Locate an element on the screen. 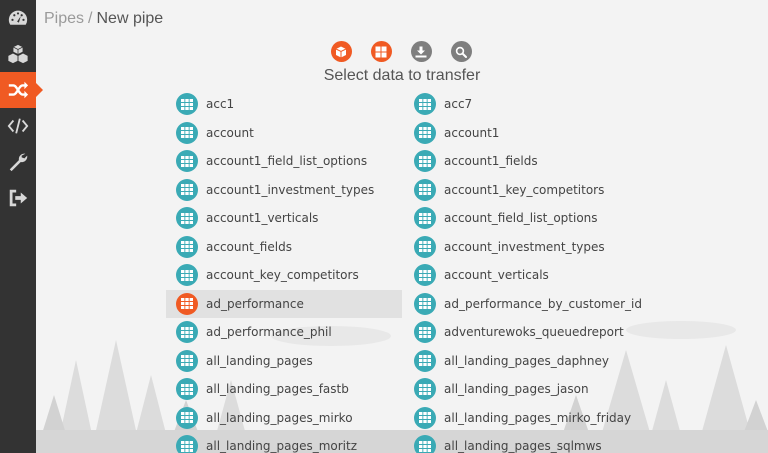 Image resolution: width=768 pixels, height=453 pixels. breadcrumb: Pipes / New pipe is located at coordinates (103, 19).